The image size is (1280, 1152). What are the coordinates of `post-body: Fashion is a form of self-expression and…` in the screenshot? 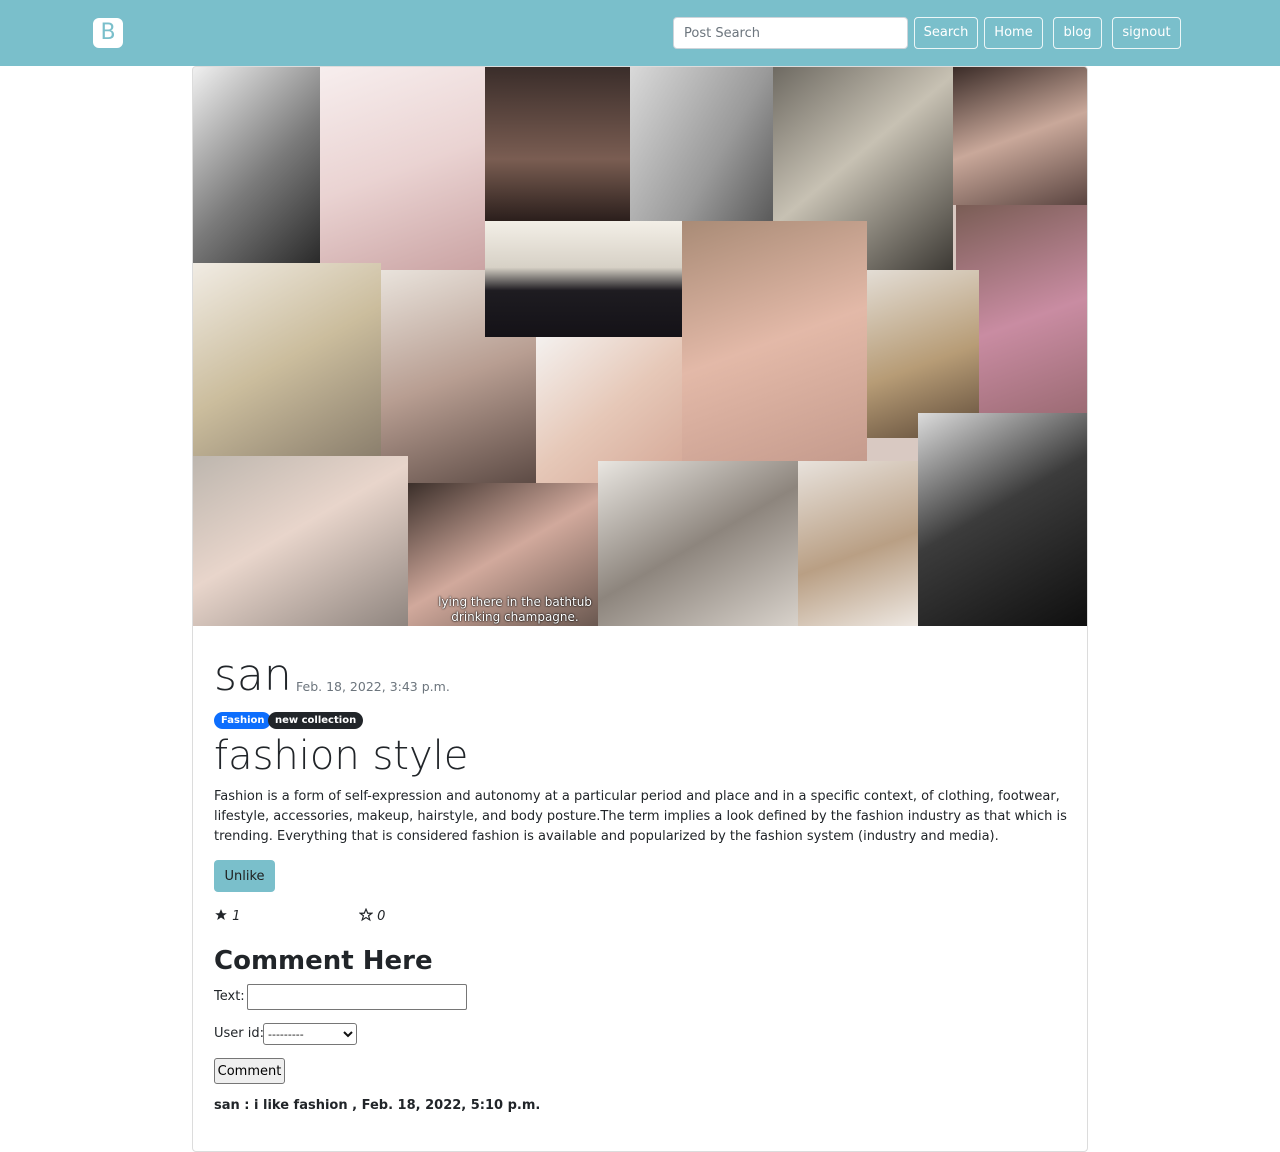 It's located at (640, 816).